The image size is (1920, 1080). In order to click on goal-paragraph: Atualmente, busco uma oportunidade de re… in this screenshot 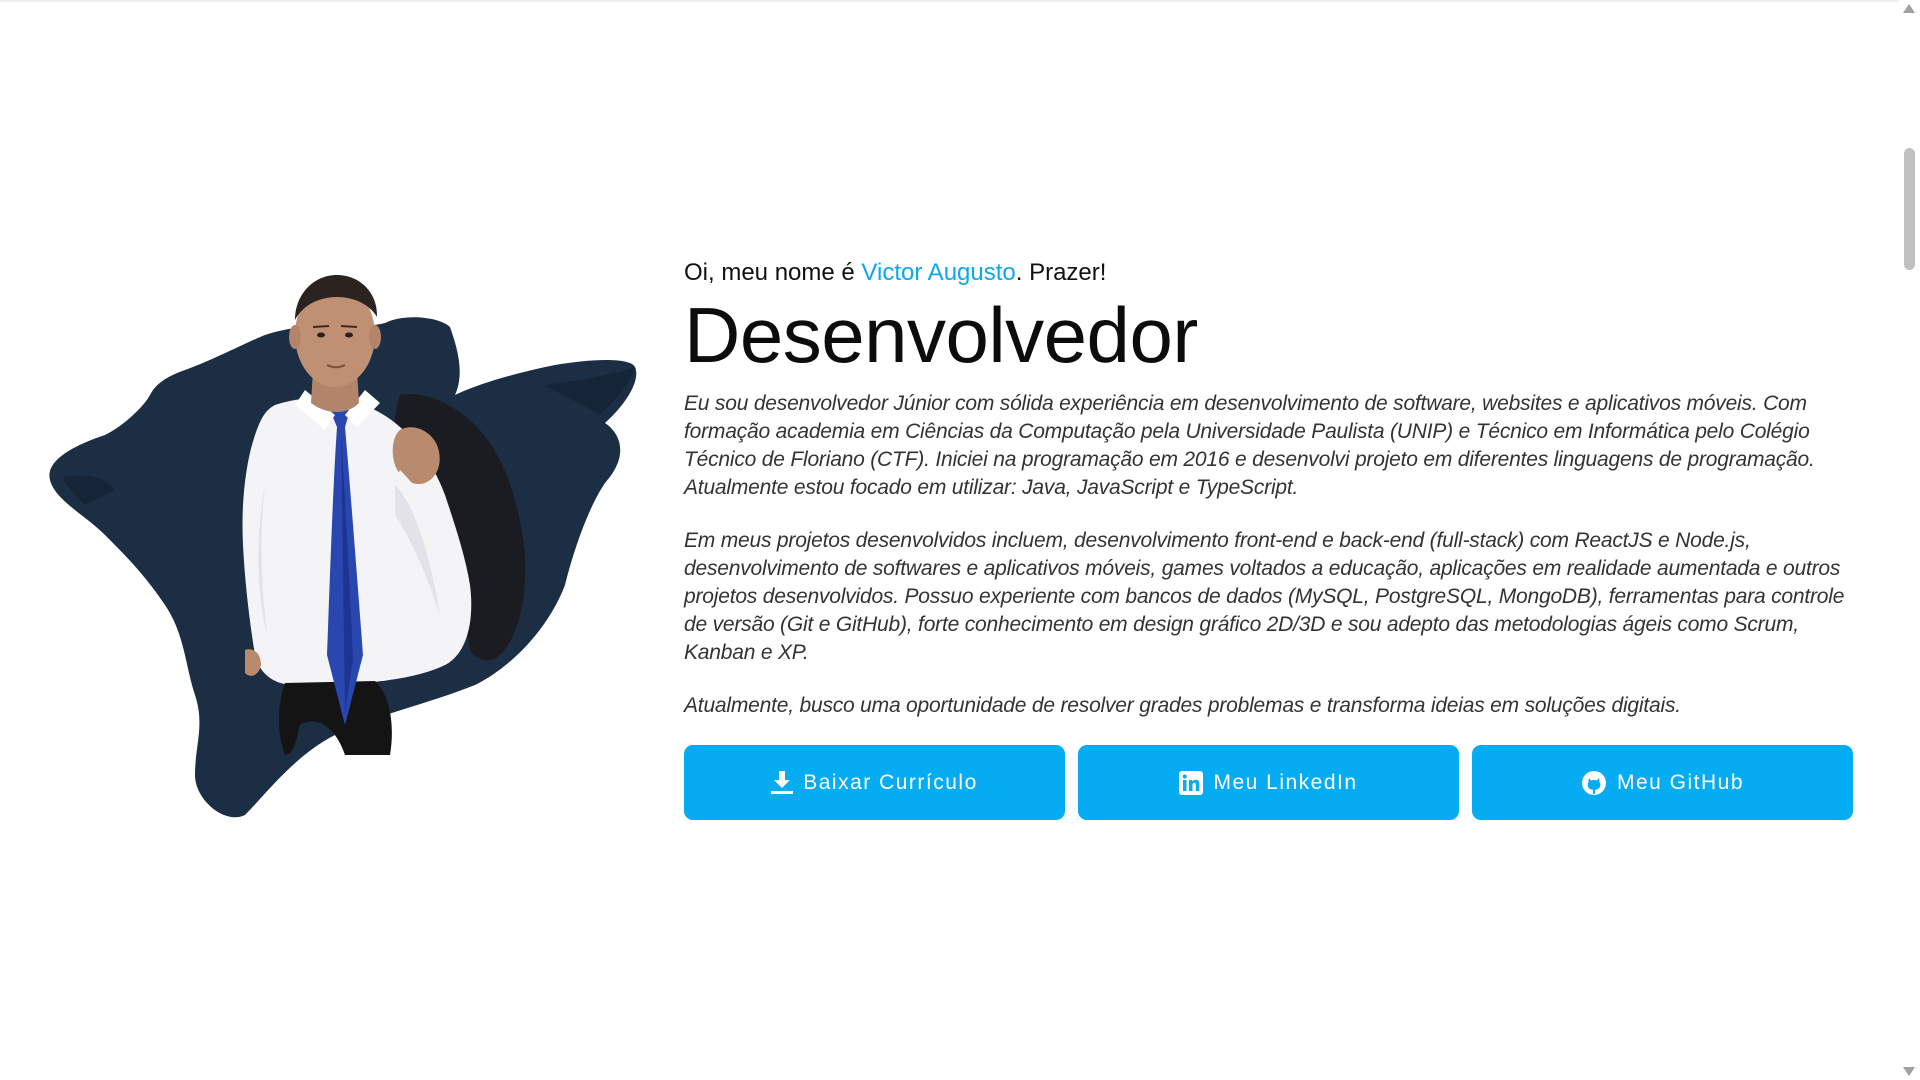, I will do `click(1182, 705)`.